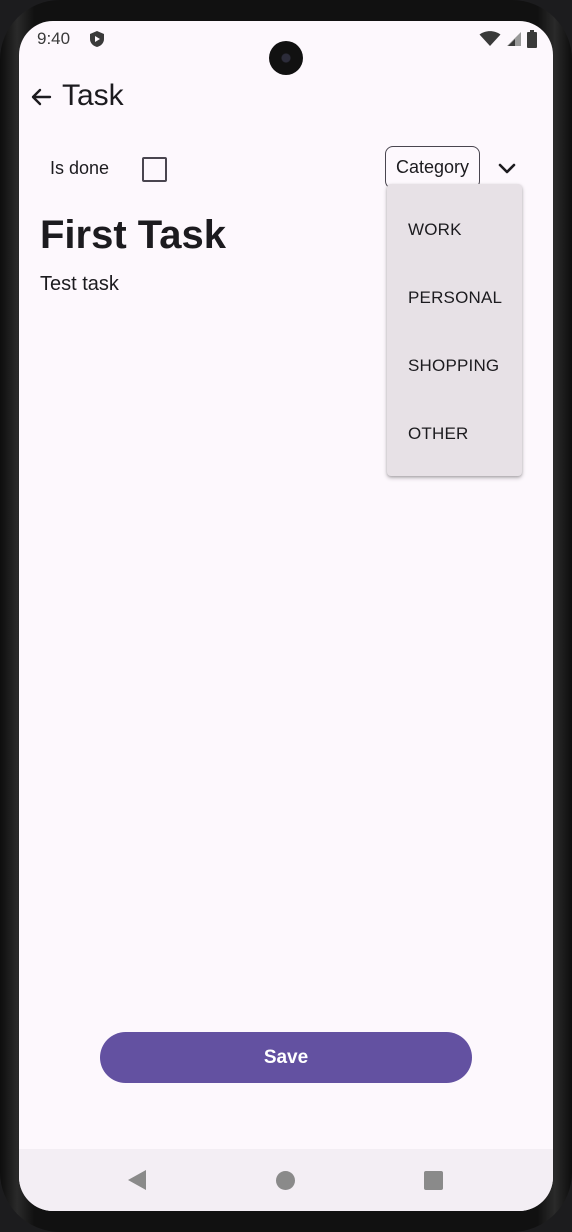  Describe the element at coordinates (137, 1180) in the screenshot. I see `back-triangle-icon` at that location.